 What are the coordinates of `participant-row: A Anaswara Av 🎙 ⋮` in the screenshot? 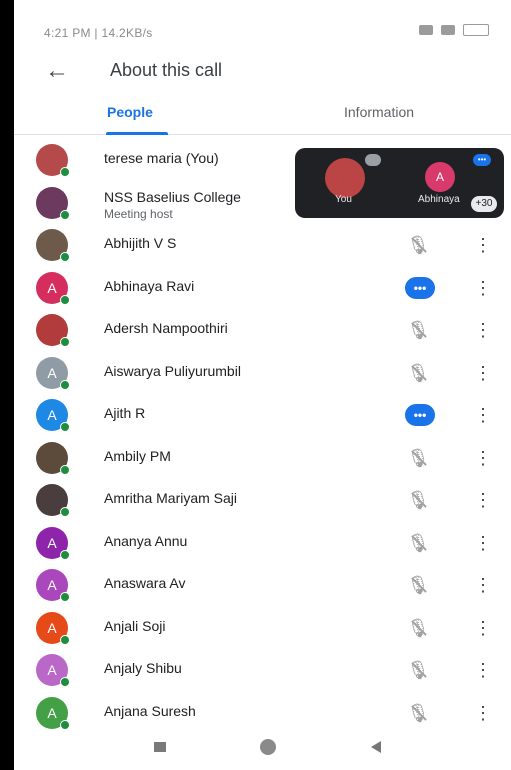 It's located at (262, 590).